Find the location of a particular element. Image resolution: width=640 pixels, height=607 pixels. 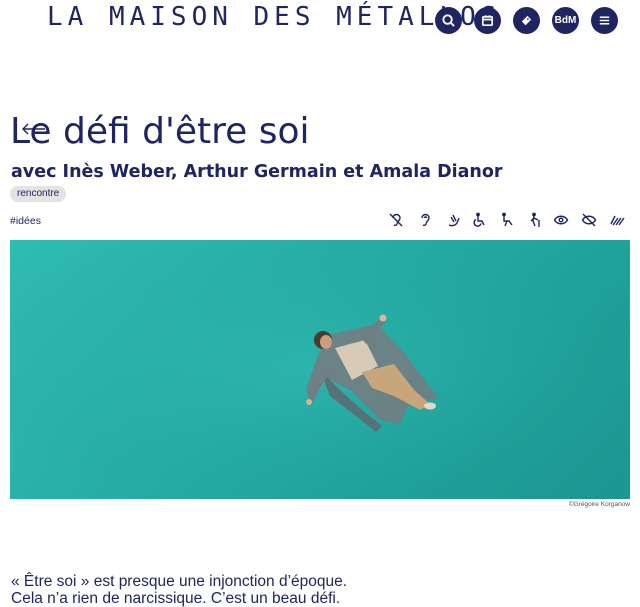

accessibility-icons is located at coordinates (510, 221).